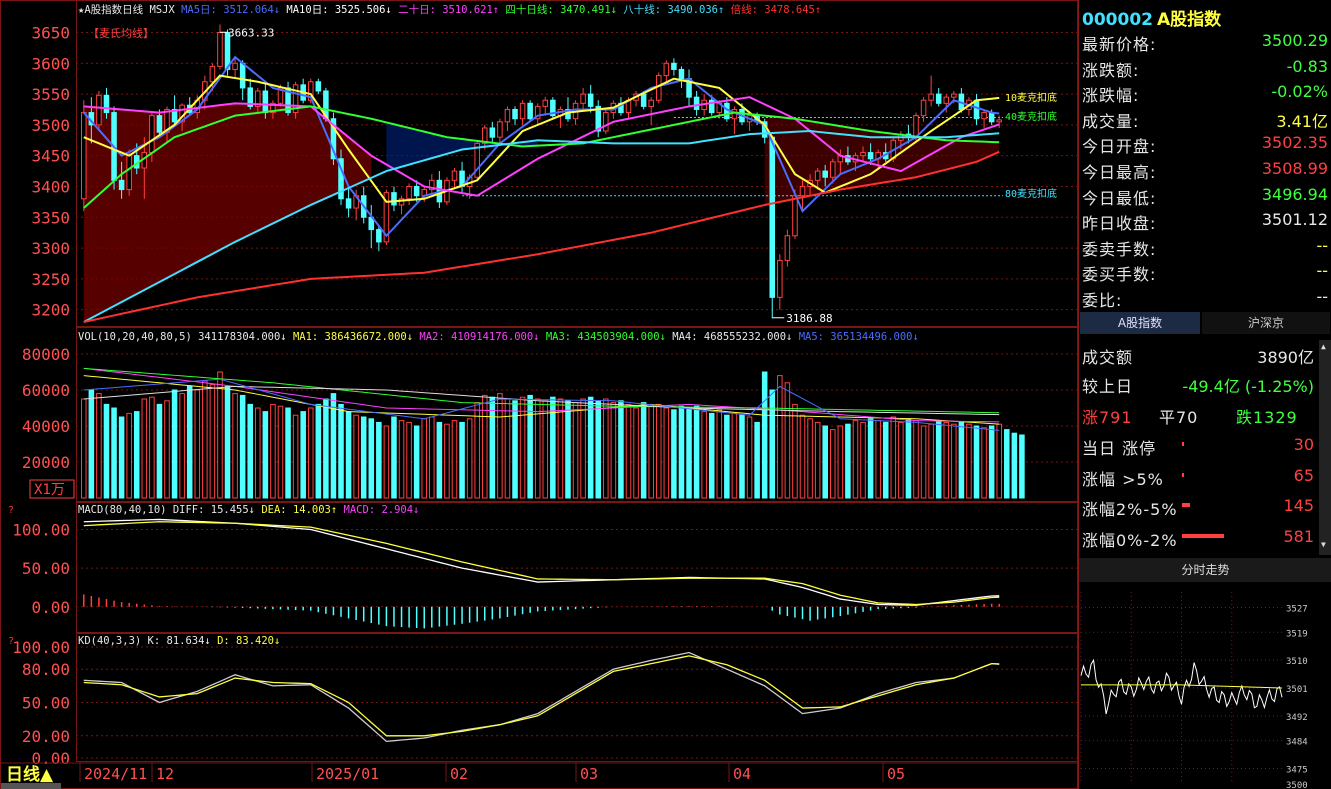 This screenshot has width=1331, height=789. I want to click on sidebar-scrollbar: ▲ ▼, so click(1325, 447).